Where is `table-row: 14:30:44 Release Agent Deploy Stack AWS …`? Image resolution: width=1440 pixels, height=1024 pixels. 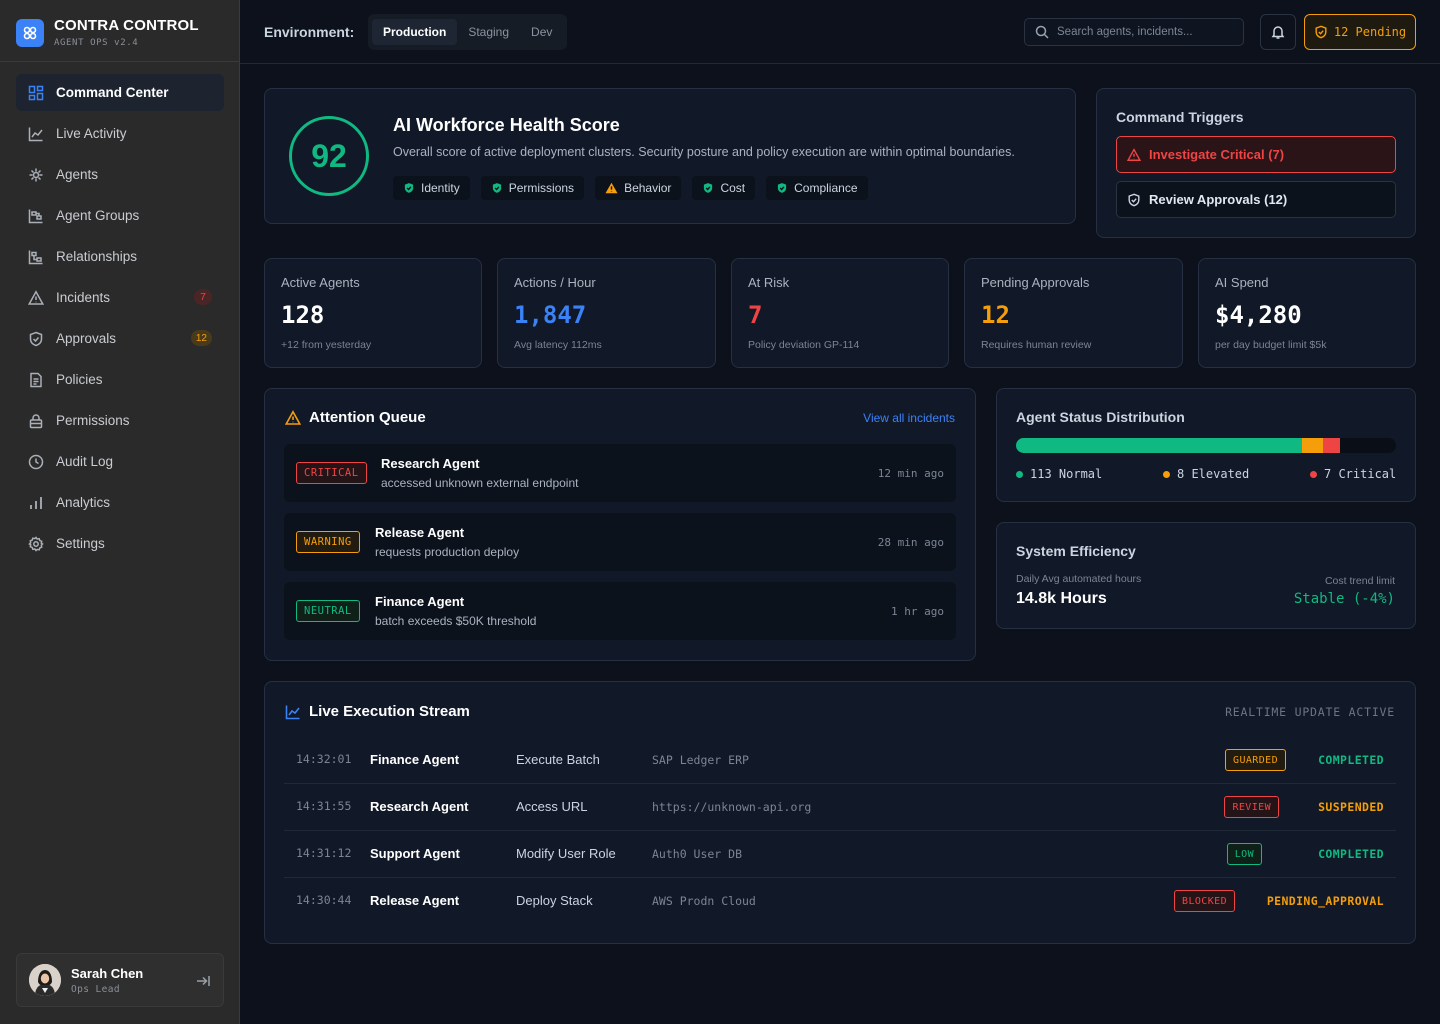
table-row: 14:30:44 Release Agent Deploy Stack AWS … is located at coordinates (840, 901).